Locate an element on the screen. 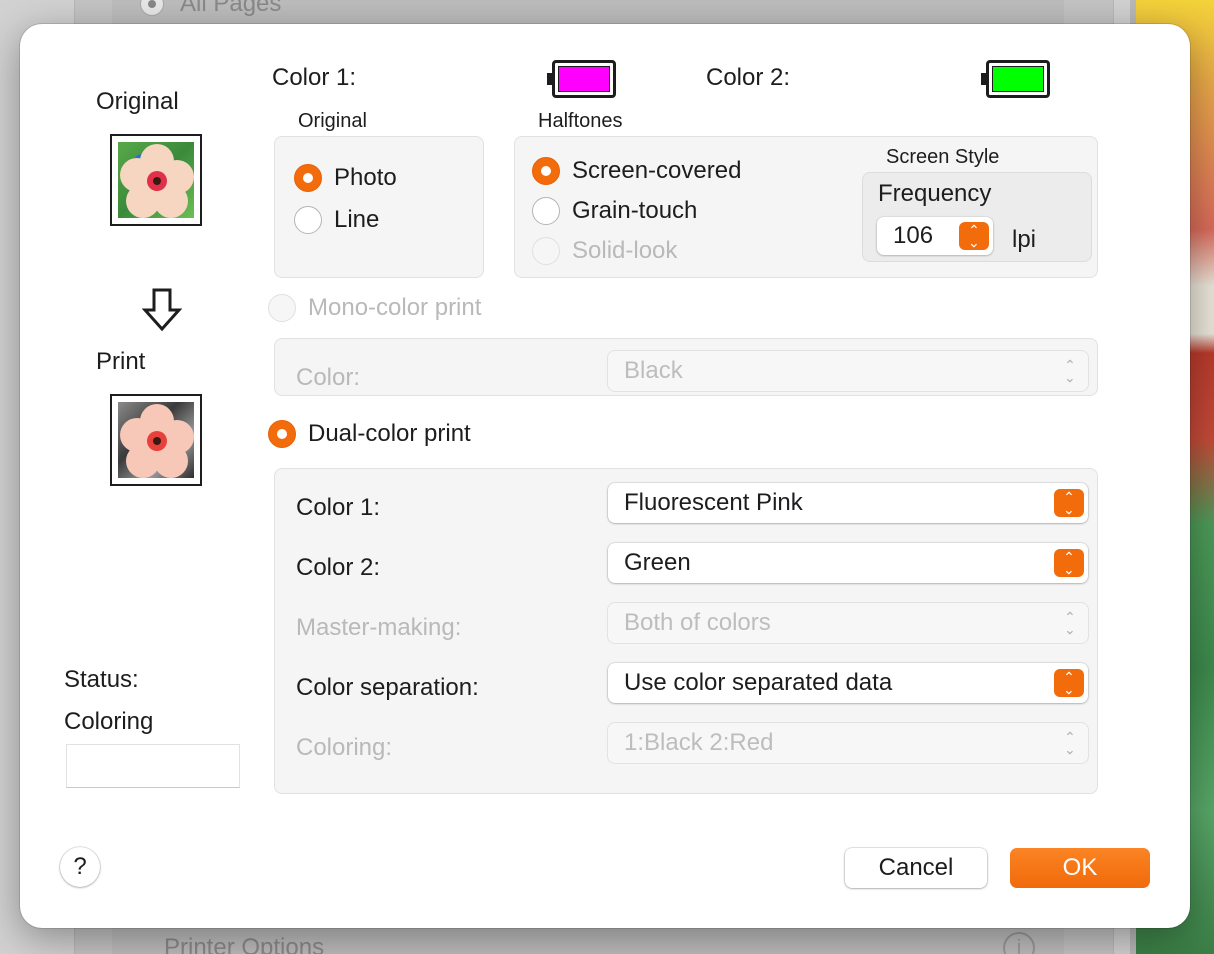 The image size is (1214, 954). mono-color-select-chevron-icon: ⌃ ⌃ is located at coordinates (1070, 371).